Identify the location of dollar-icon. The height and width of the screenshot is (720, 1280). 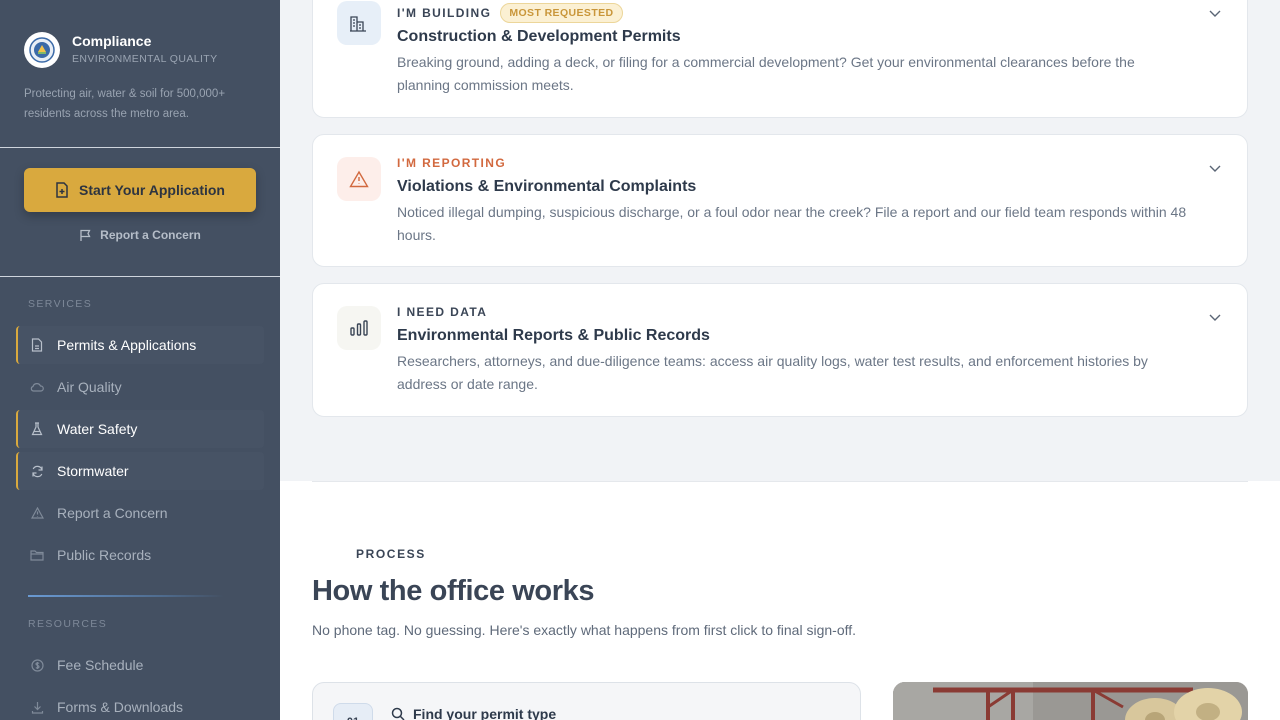
(37, 665).